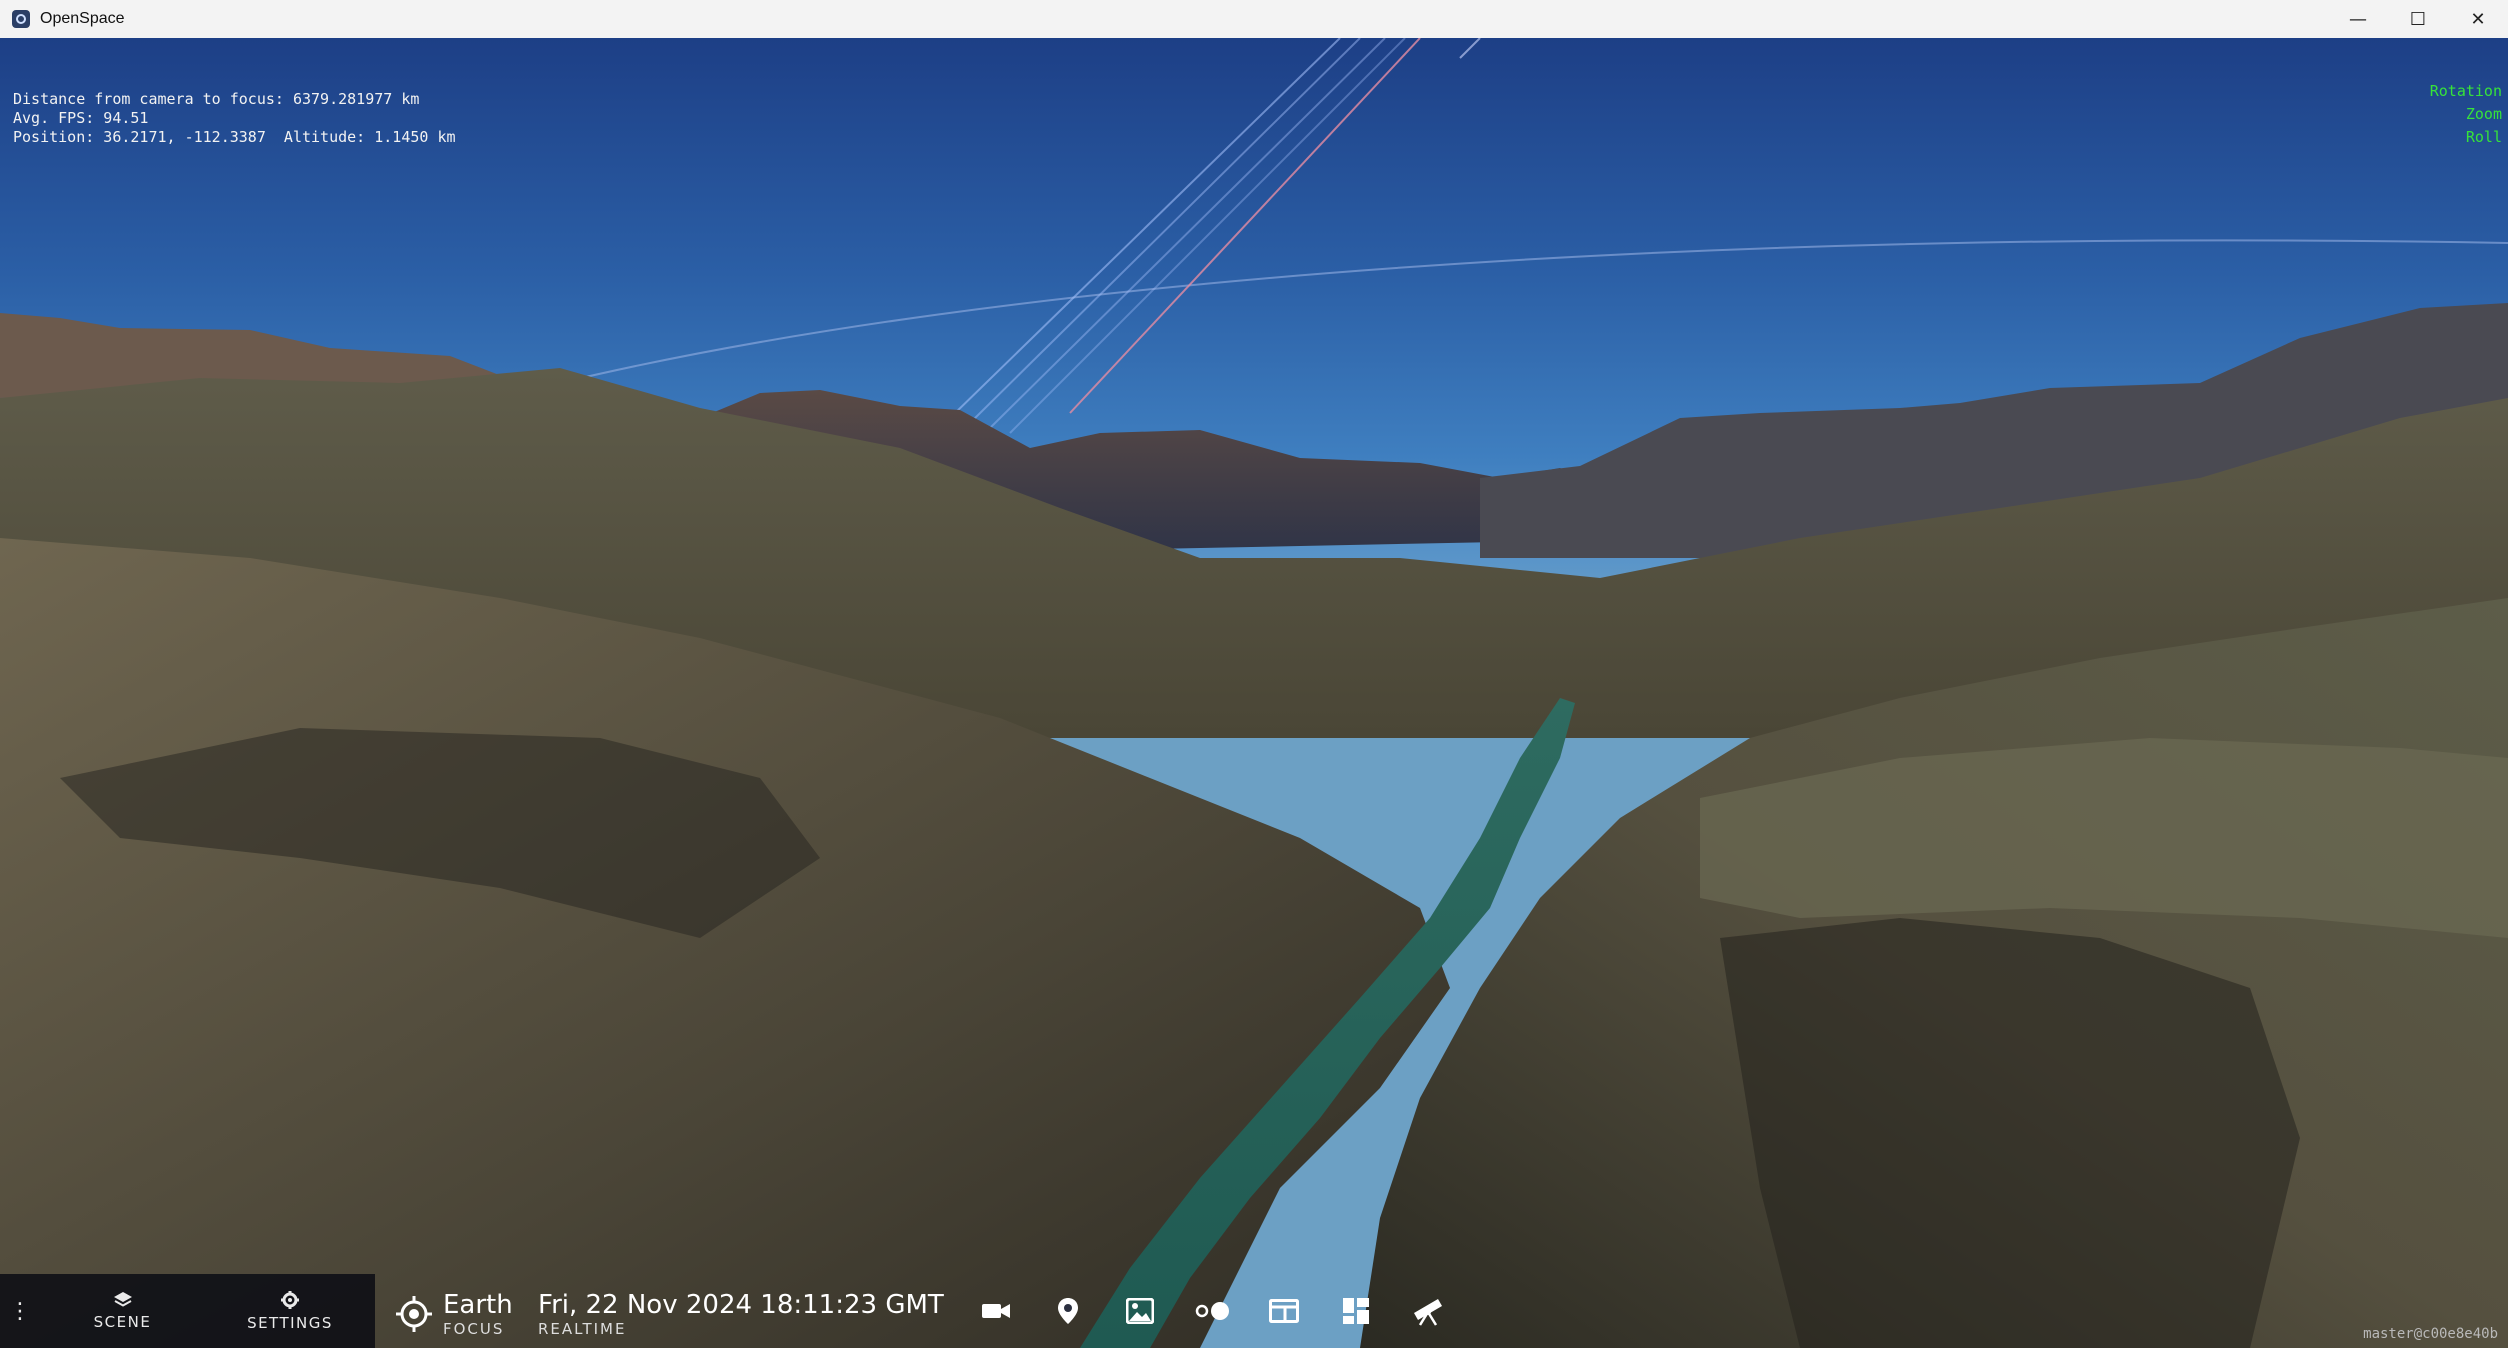 The height and width of the screenshot is (1348, 2508). Describe the element at coordinates (82, 18) in the screenshot. I see `window-title: OpenSpace` at that location.